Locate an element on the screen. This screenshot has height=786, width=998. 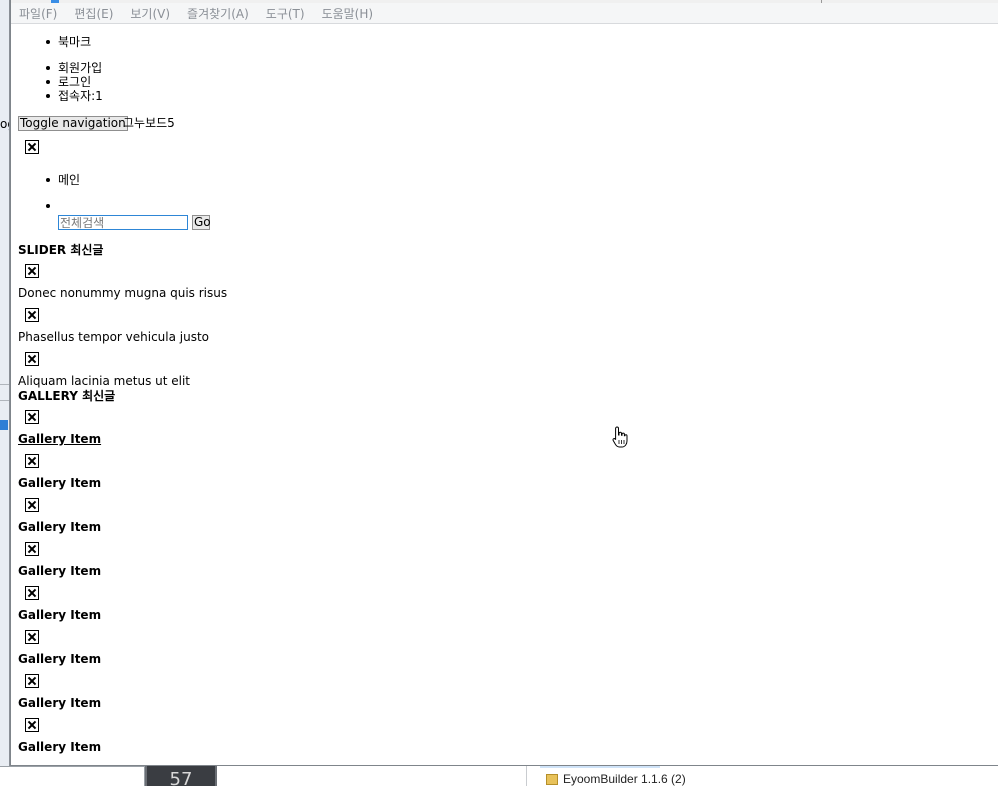
bookmark-list: 북마크 is located at coordinates (54, 42).